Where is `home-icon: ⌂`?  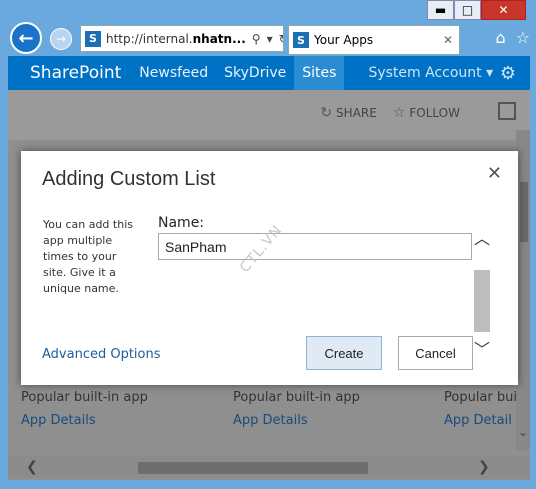 home-icon: ⌂ is located at coordinates (501, 37).